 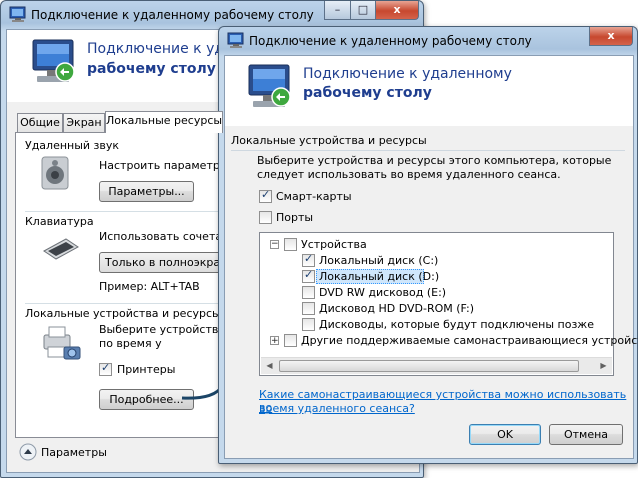 I want to click on drive-c-checkbox: ✓, so click(x=308, y=259).